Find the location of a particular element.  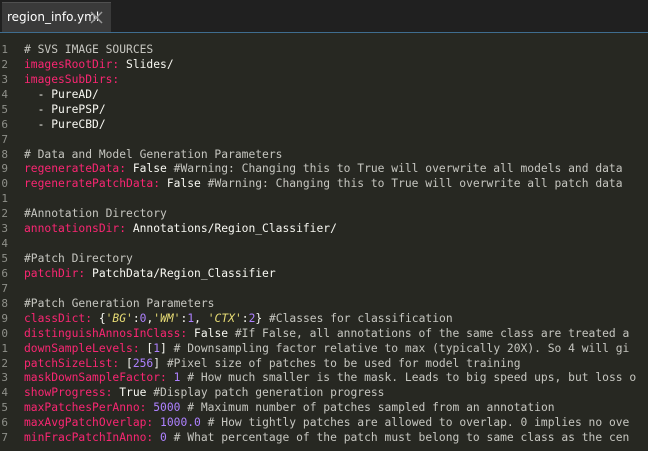

line-number: 0 is located at coordinates (4, 333).